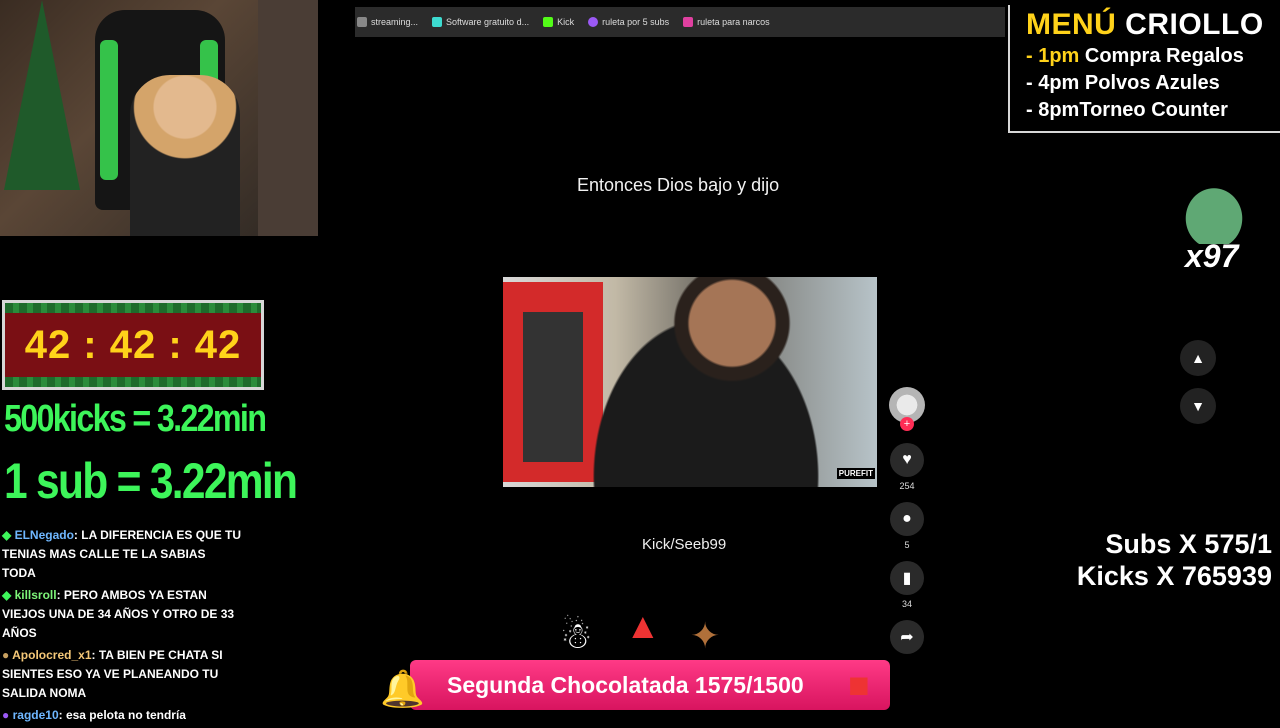 The width and height of the screenshot is (1280, 728). What do you see at coordinates (1123, 83) in the screenshot?
I see `menu-item: - 4pm Polvos Azules` at bounding box center [1123, 83].